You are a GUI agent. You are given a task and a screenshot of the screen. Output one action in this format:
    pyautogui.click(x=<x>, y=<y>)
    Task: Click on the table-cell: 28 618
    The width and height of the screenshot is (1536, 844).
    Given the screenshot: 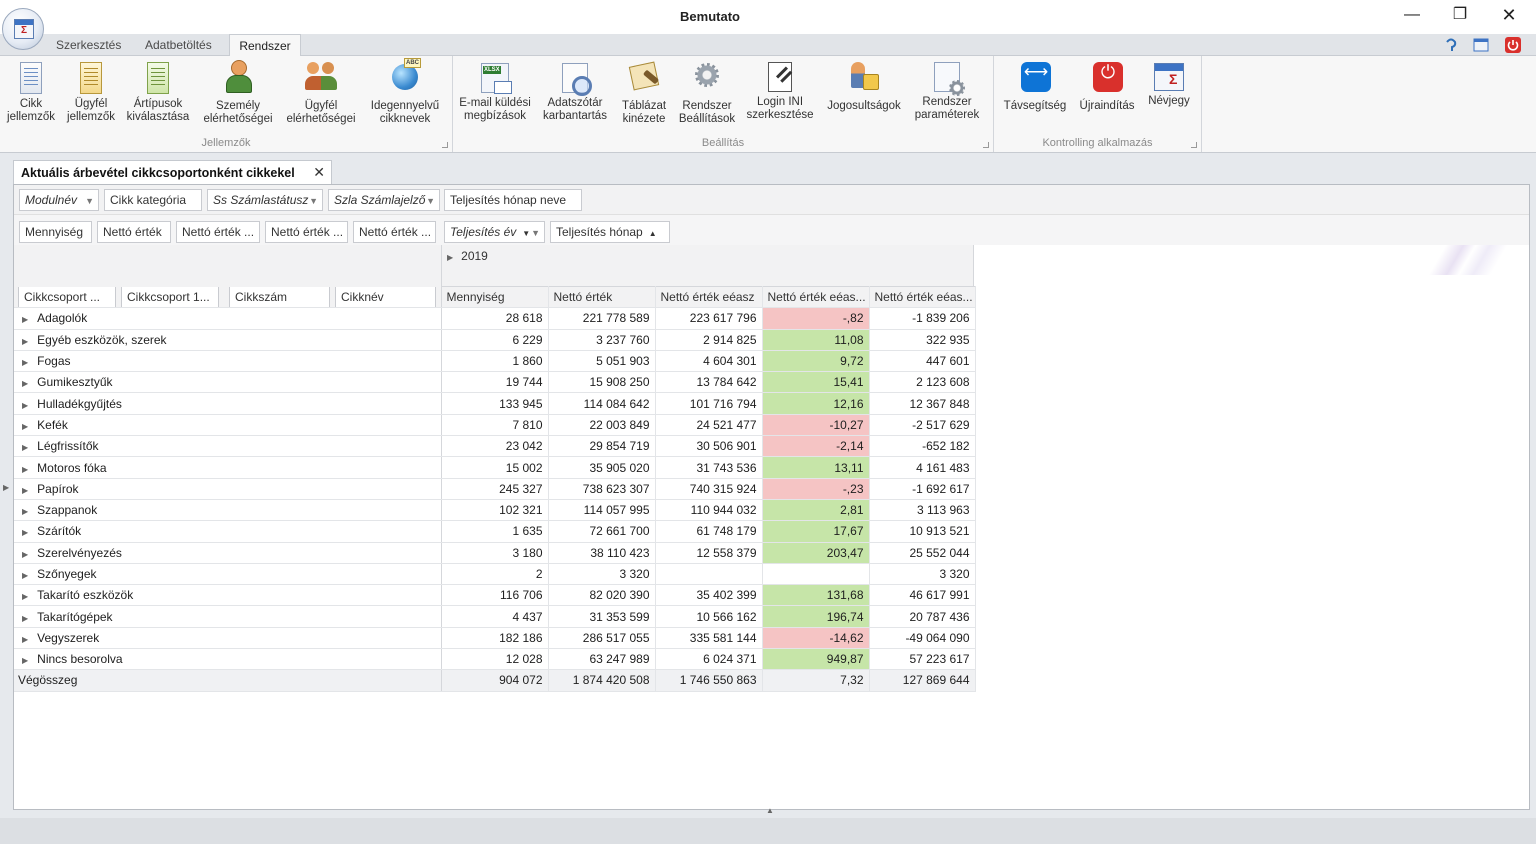 What is the action you would take?
    pyautogui.click(x=495, y=318)
    